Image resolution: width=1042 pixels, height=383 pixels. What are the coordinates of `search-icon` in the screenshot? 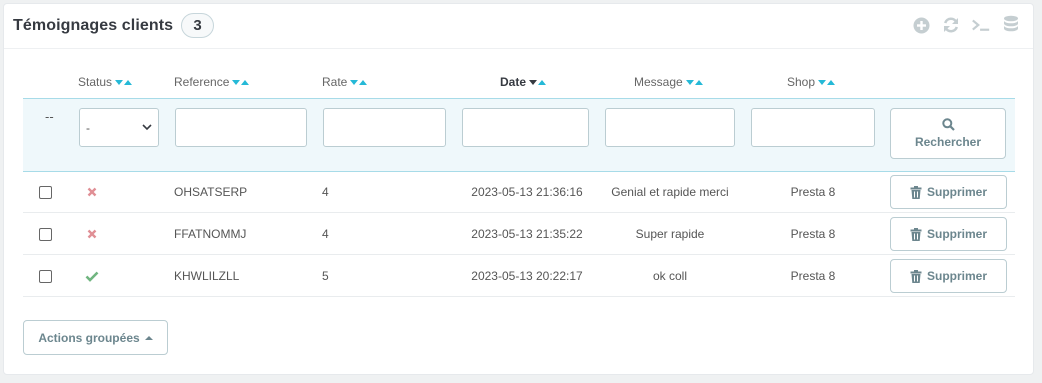 It's located at (948, 124).